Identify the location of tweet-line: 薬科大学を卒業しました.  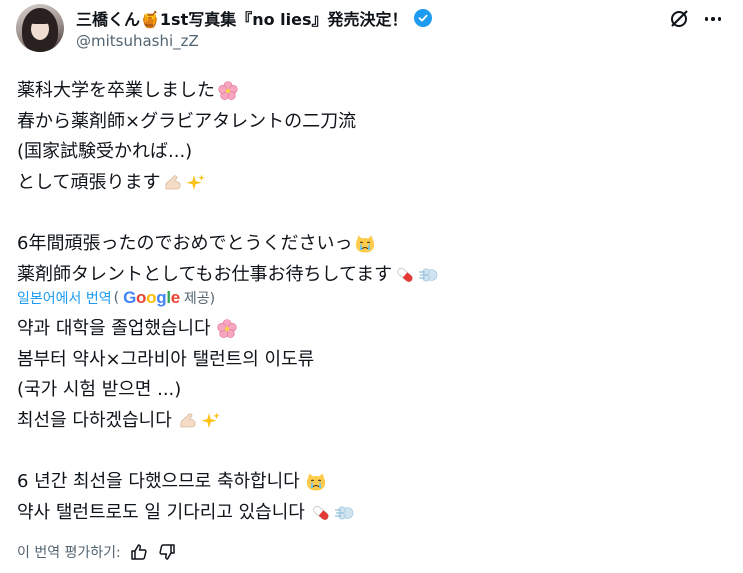
(227, 91).